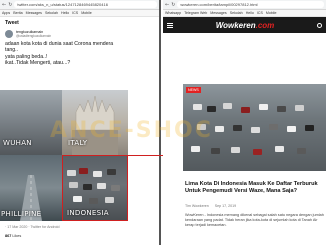 This screenshot has height=245, width=326. What do you see at coordinates (32, 227) in the screenshot?
I see `tweet-timestamp: · 17 Mar 2020 · Twitter for Android` at bounding box center [32, 227].